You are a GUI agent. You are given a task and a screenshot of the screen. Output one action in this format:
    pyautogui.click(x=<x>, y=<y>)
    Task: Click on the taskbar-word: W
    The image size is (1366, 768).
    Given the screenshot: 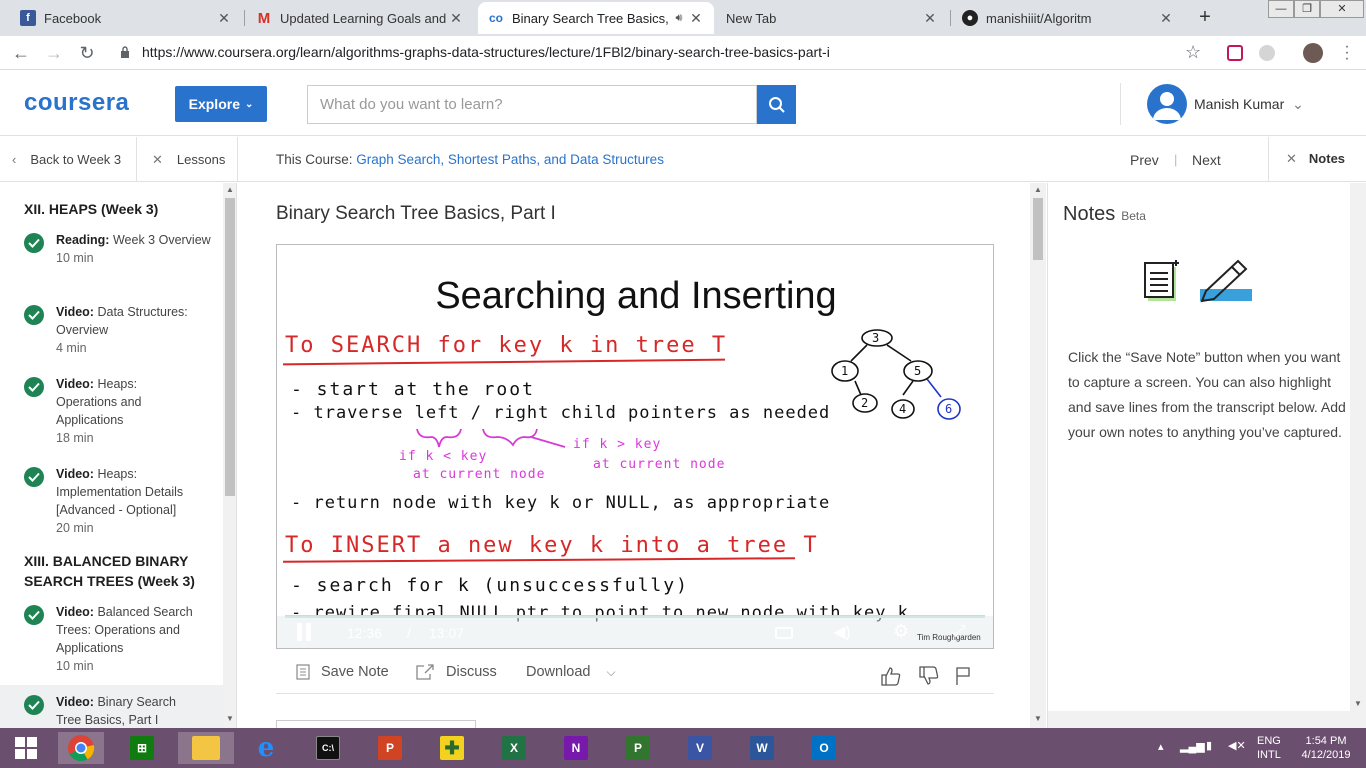 What is the action you would take?
    pyautogui.click(x=762, y=748)
    